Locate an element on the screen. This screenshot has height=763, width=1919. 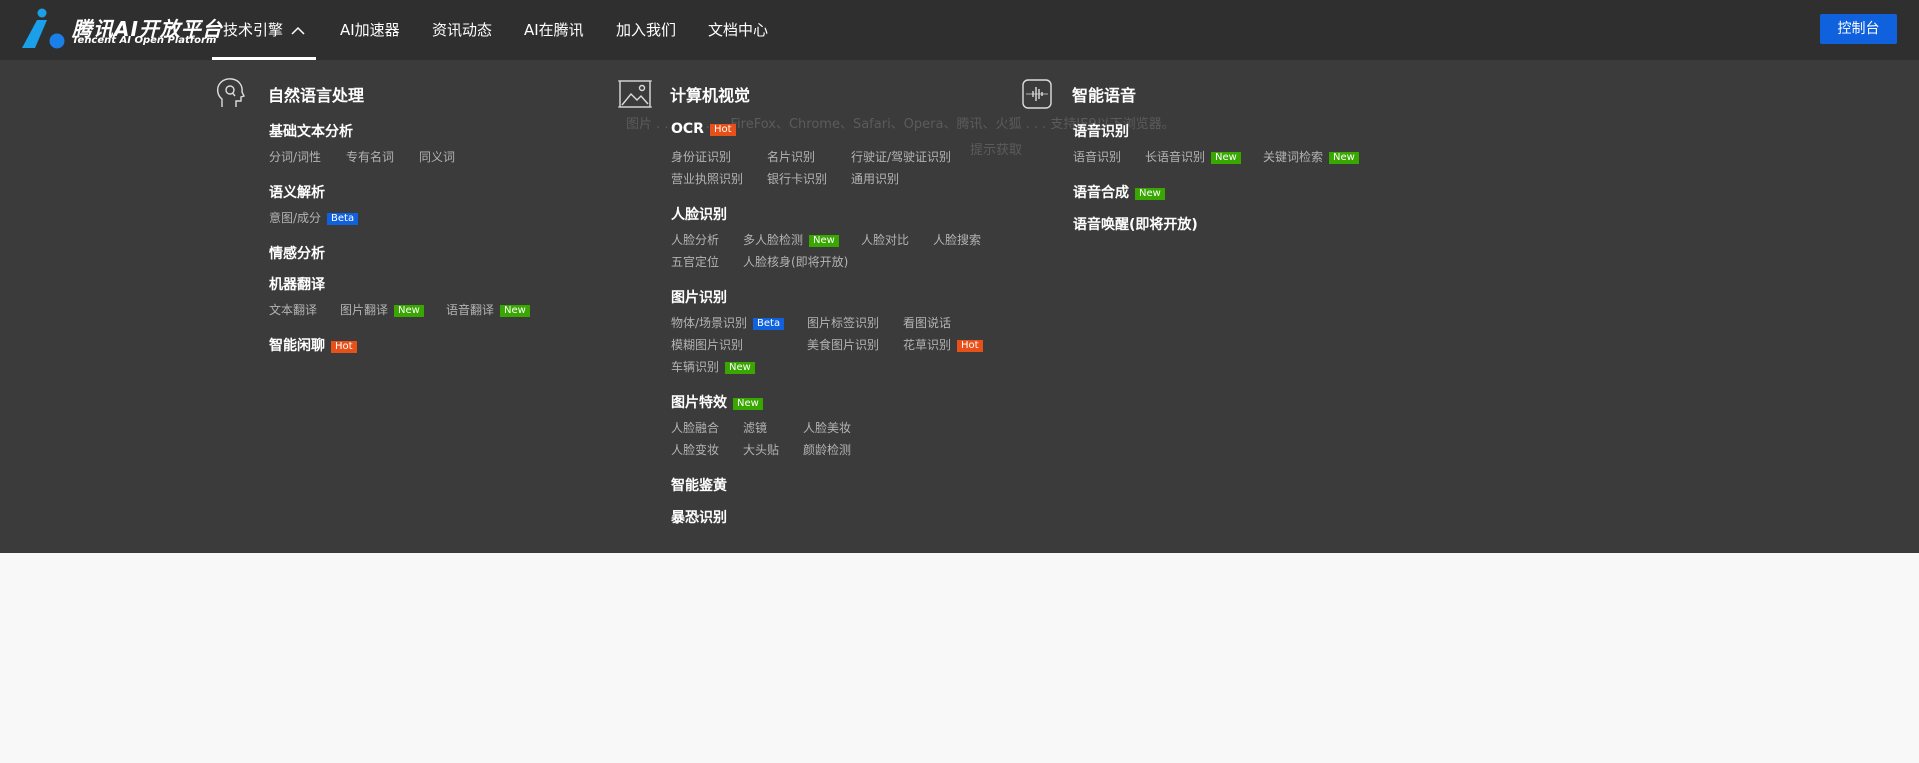
cv-title: 计算机视觉 is located at coordinates (710, 95).